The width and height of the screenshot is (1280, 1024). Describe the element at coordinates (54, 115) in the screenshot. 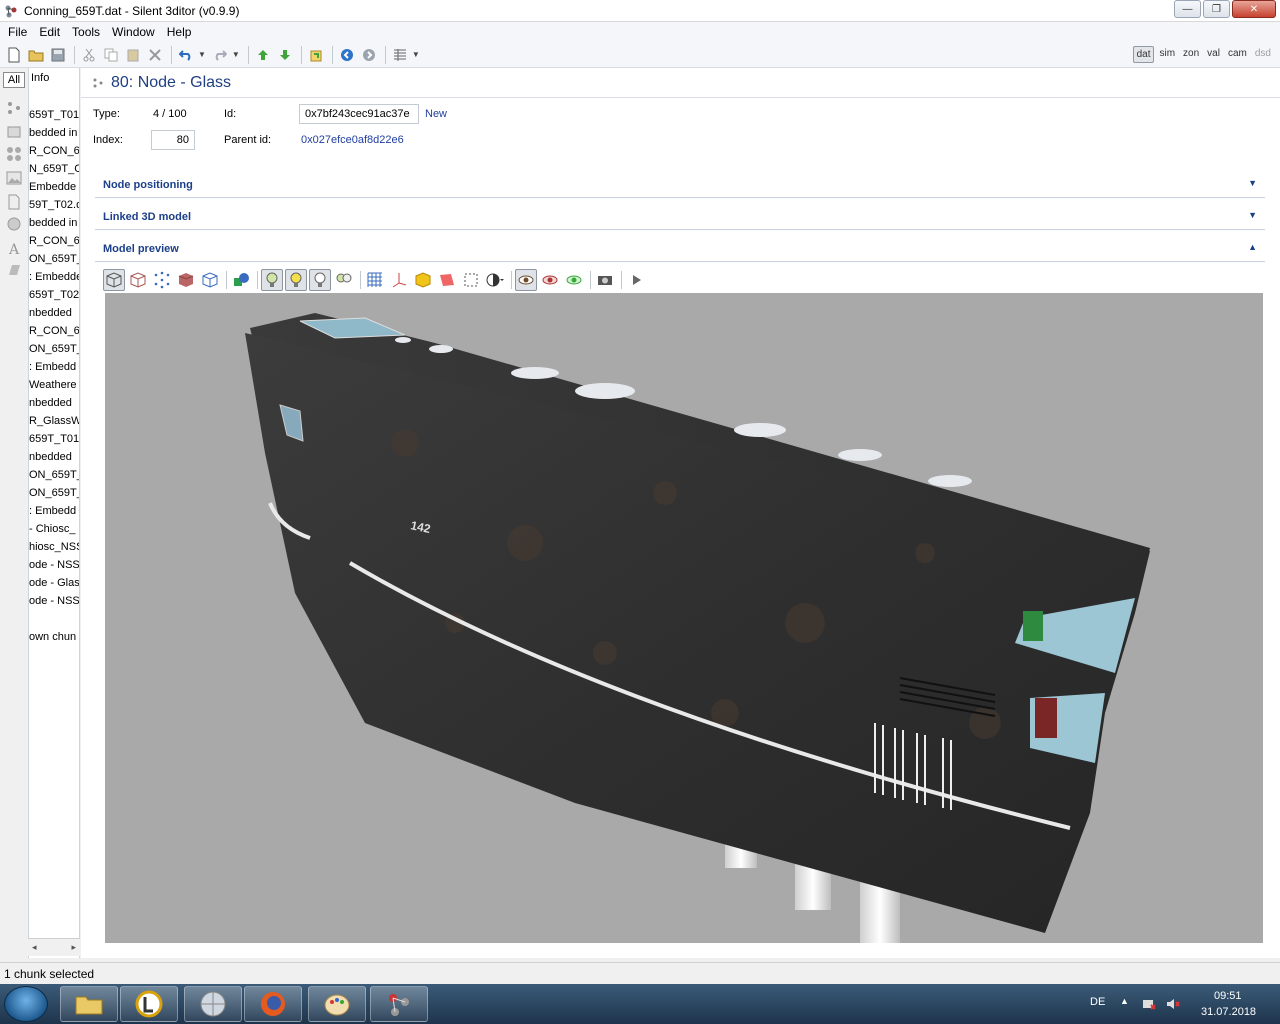

I see `tree-item: 659T_T01.d` at that location.